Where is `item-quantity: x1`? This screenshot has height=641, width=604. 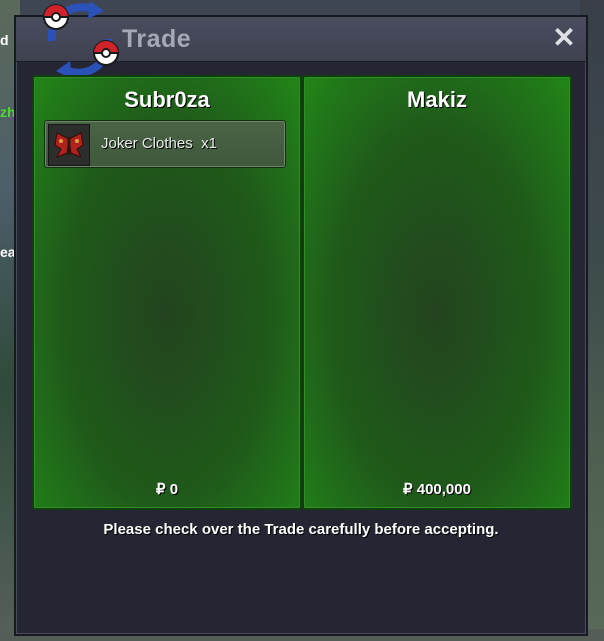
item-quantity: x1 is located at coordinates (209, 143).